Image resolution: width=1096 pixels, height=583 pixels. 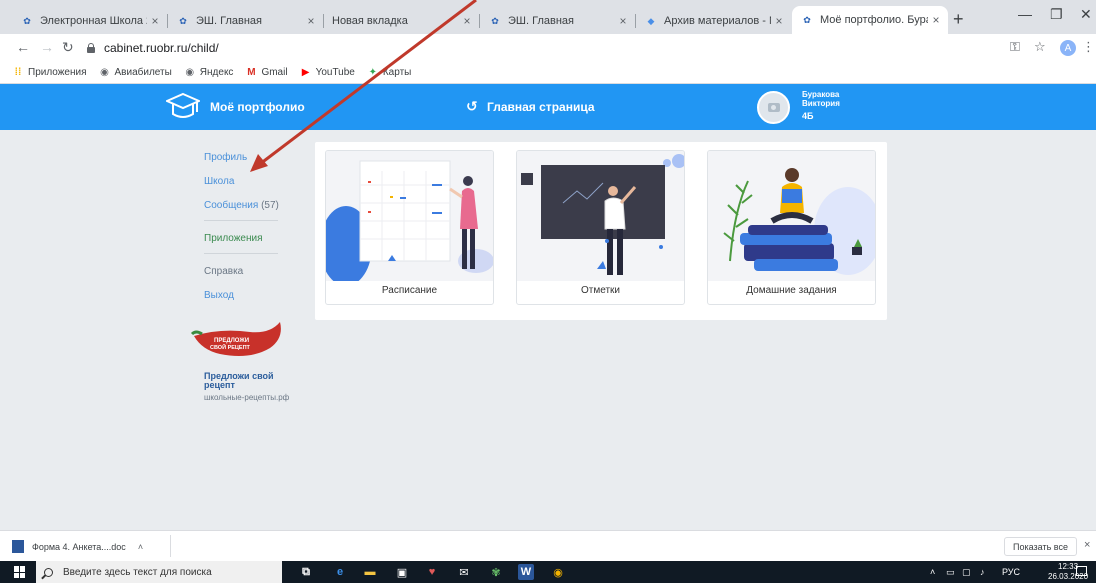 I want to click on back-arrow-icon: ←, so click(x=23, y=47).